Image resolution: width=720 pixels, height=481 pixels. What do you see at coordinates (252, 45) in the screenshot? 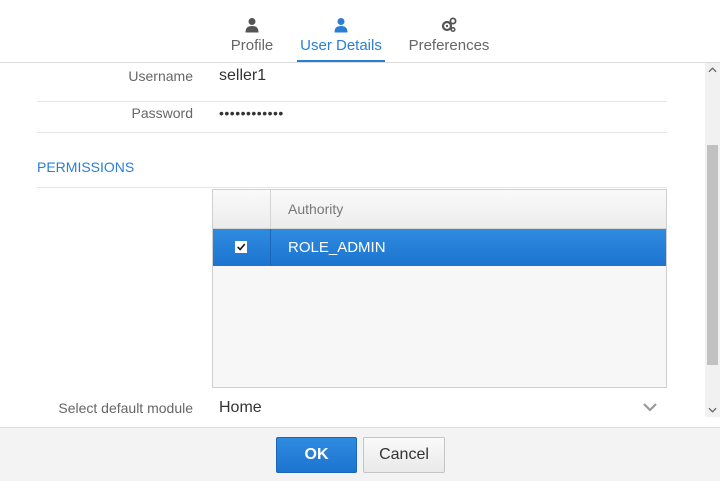
I see `tab-profile-label: Profile` at bounding box center [252, 45].